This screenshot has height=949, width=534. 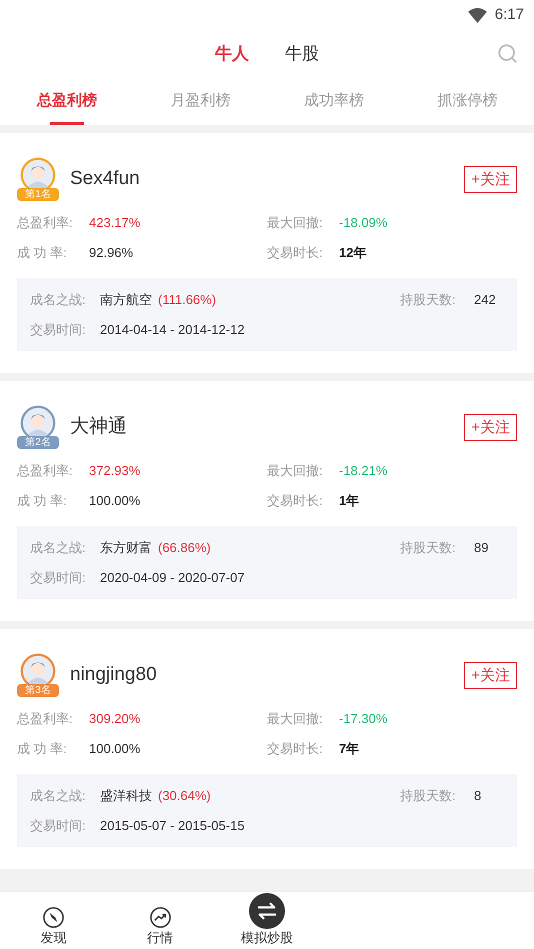 I want to click on holding-days: 242, so click(x=489, y=300).